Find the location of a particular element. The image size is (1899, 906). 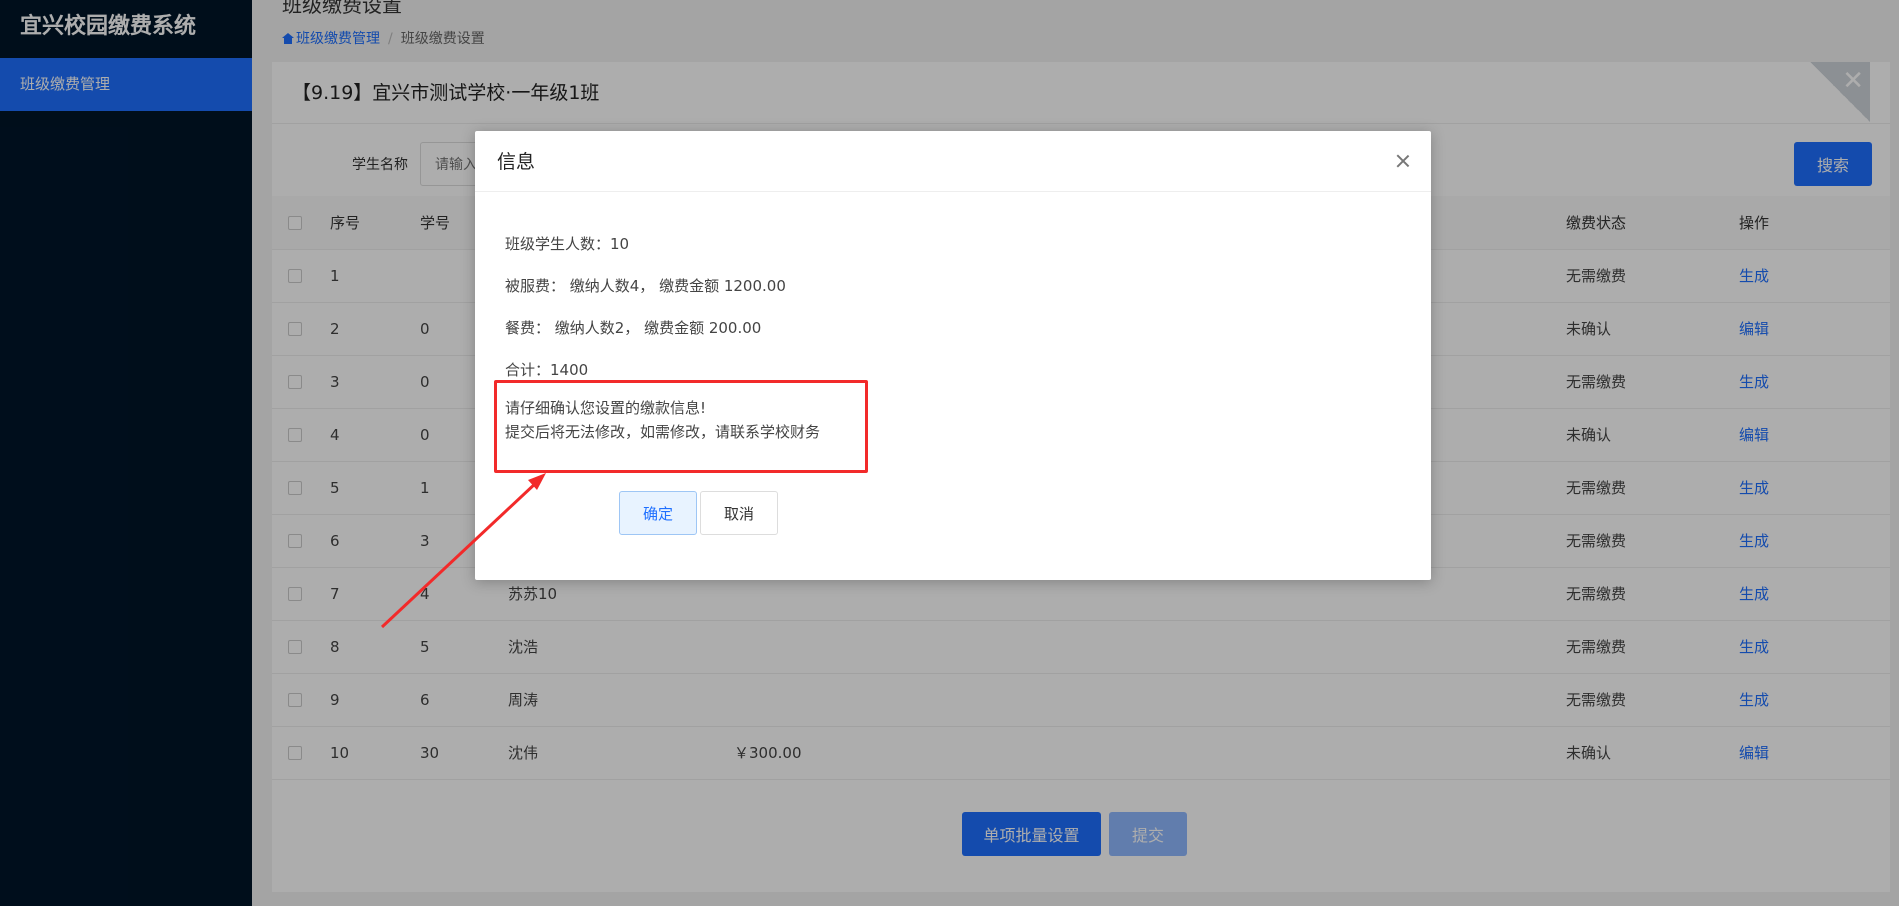

dialog-title: 信息 is located at coordinates (953, 161).